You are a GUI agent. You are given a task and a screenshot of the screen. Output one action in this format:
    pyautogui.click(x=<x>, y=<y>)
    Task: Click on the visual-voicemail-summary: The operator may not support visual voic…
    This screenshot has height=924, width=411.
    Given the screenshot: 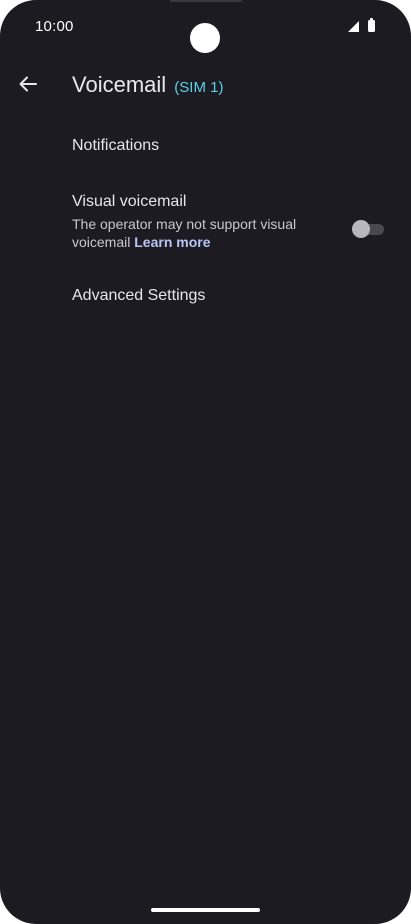 What is the action you would take?
    pyautogui.click(x=197, y=233)
    